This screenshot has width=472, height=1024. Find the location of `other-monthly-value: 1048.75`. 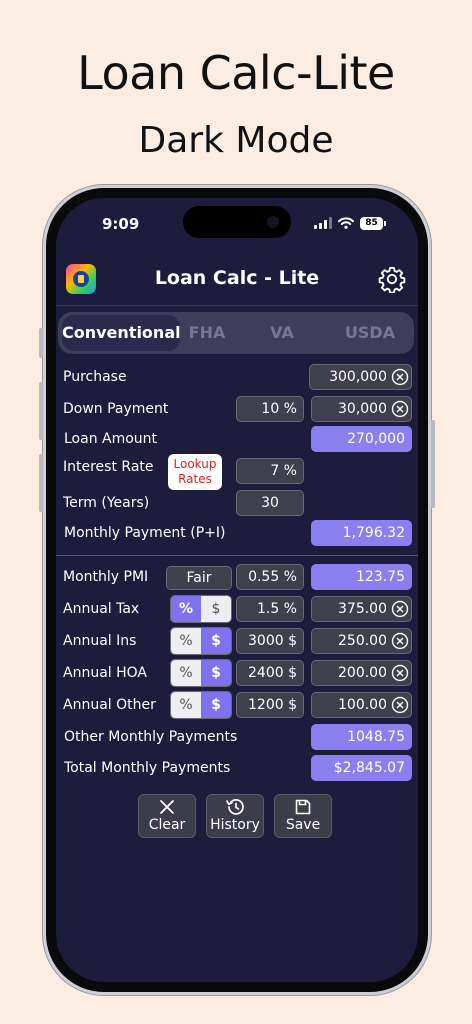

other-monthly-value: 1048.75 is located at coordinates (361, 737).